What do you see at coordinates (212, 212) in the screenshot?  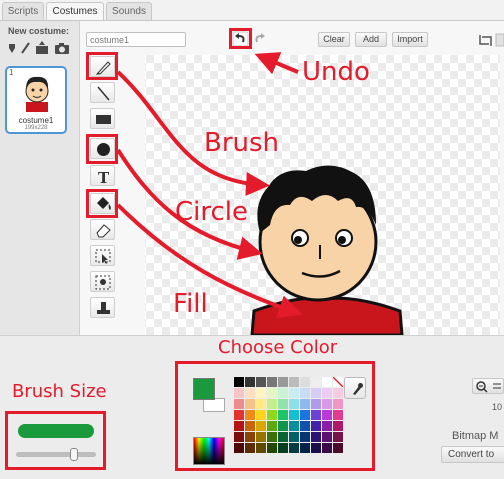 I see `circle-annotation: Circle` at bounding box center [212, 212].